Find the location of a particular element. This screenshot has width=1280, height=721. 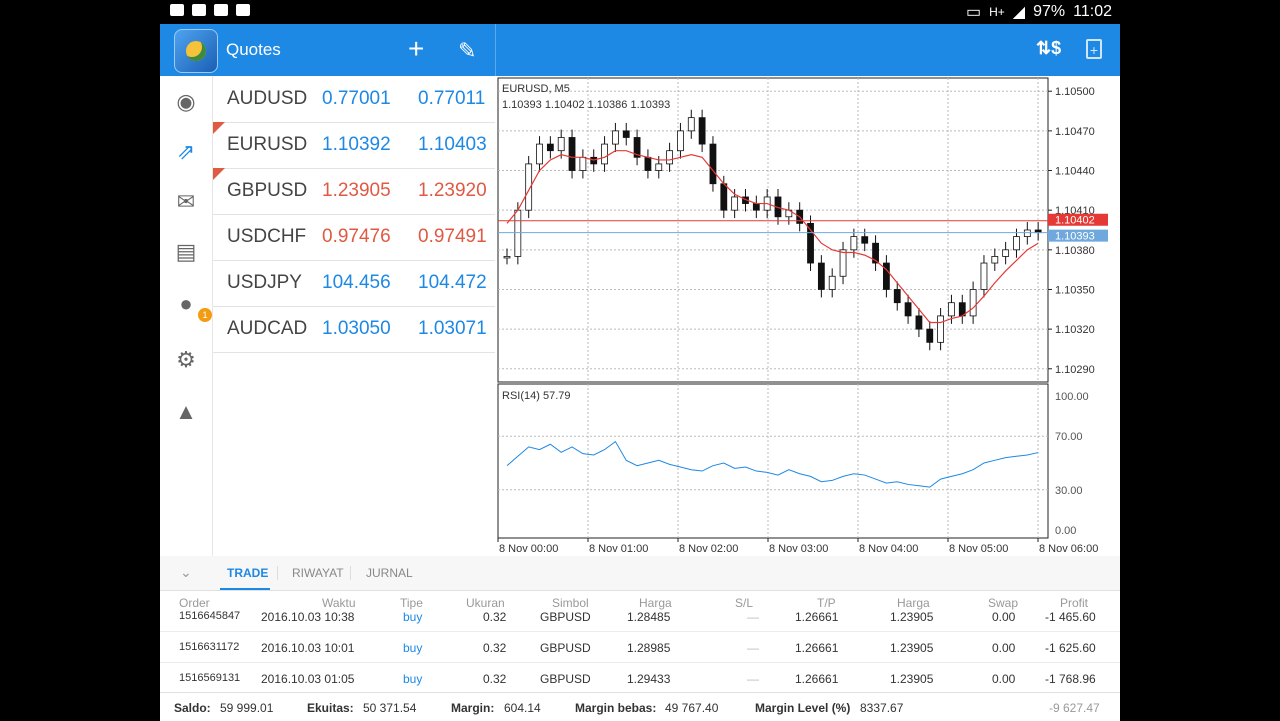

column-header: Simbol is located at coordinates (570, 603).